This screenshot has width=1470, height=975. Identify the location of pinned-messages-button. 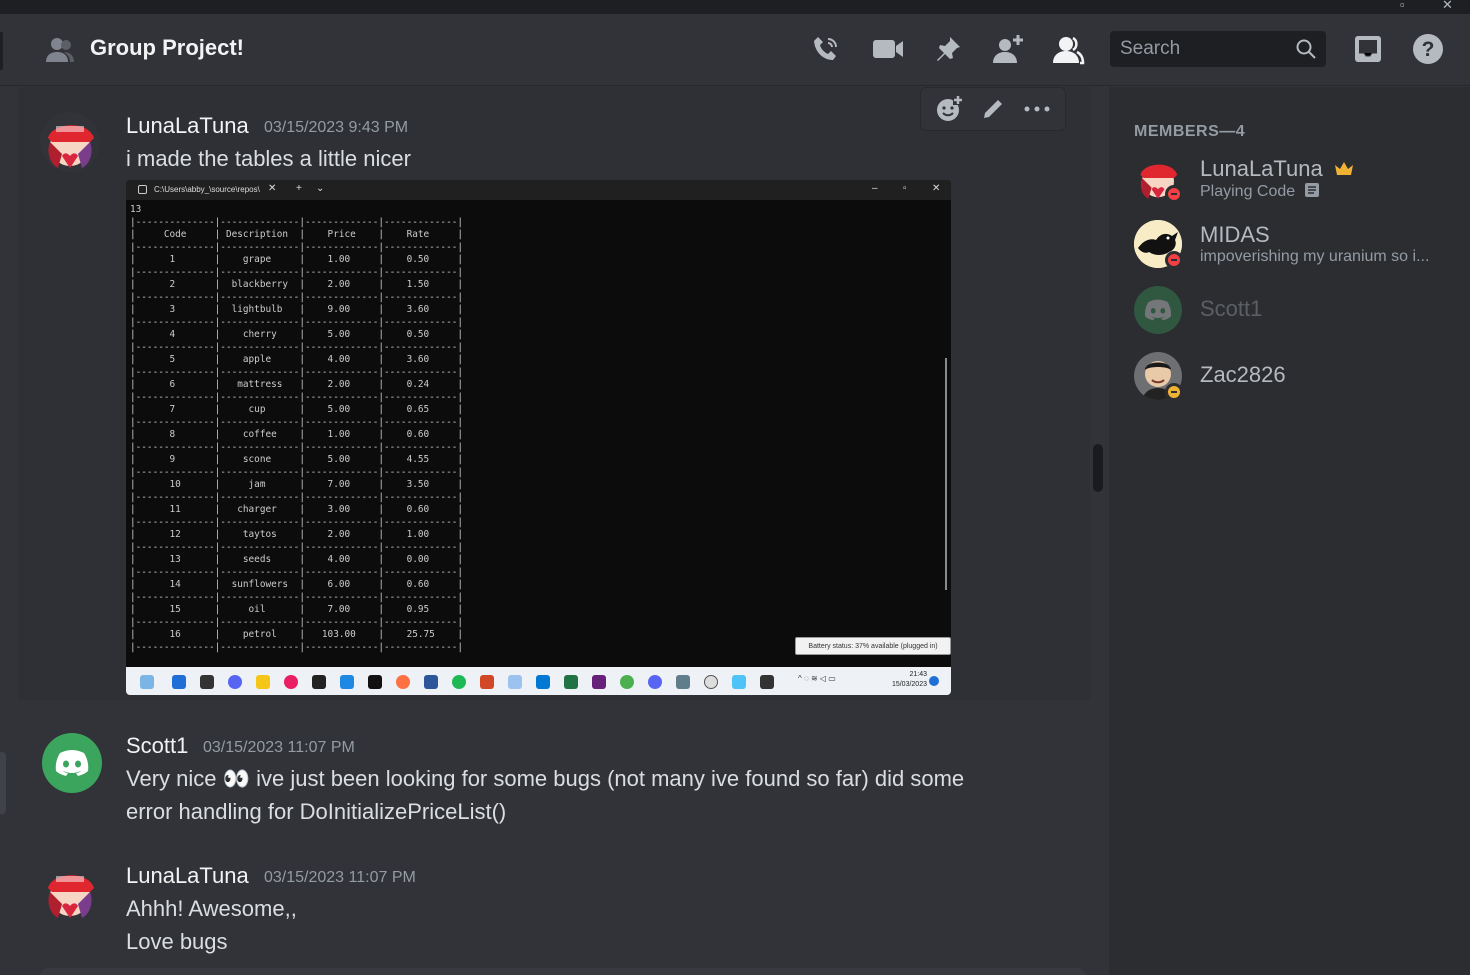
(948, 49).